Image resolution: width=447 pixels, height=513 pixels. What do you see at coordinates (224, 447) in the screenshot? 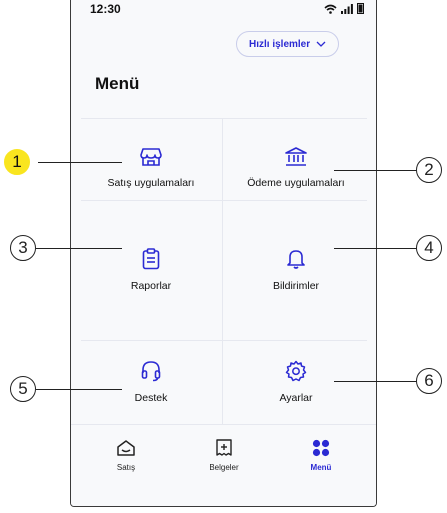
I see `receipt-icon` at bounding box center [224, 447].